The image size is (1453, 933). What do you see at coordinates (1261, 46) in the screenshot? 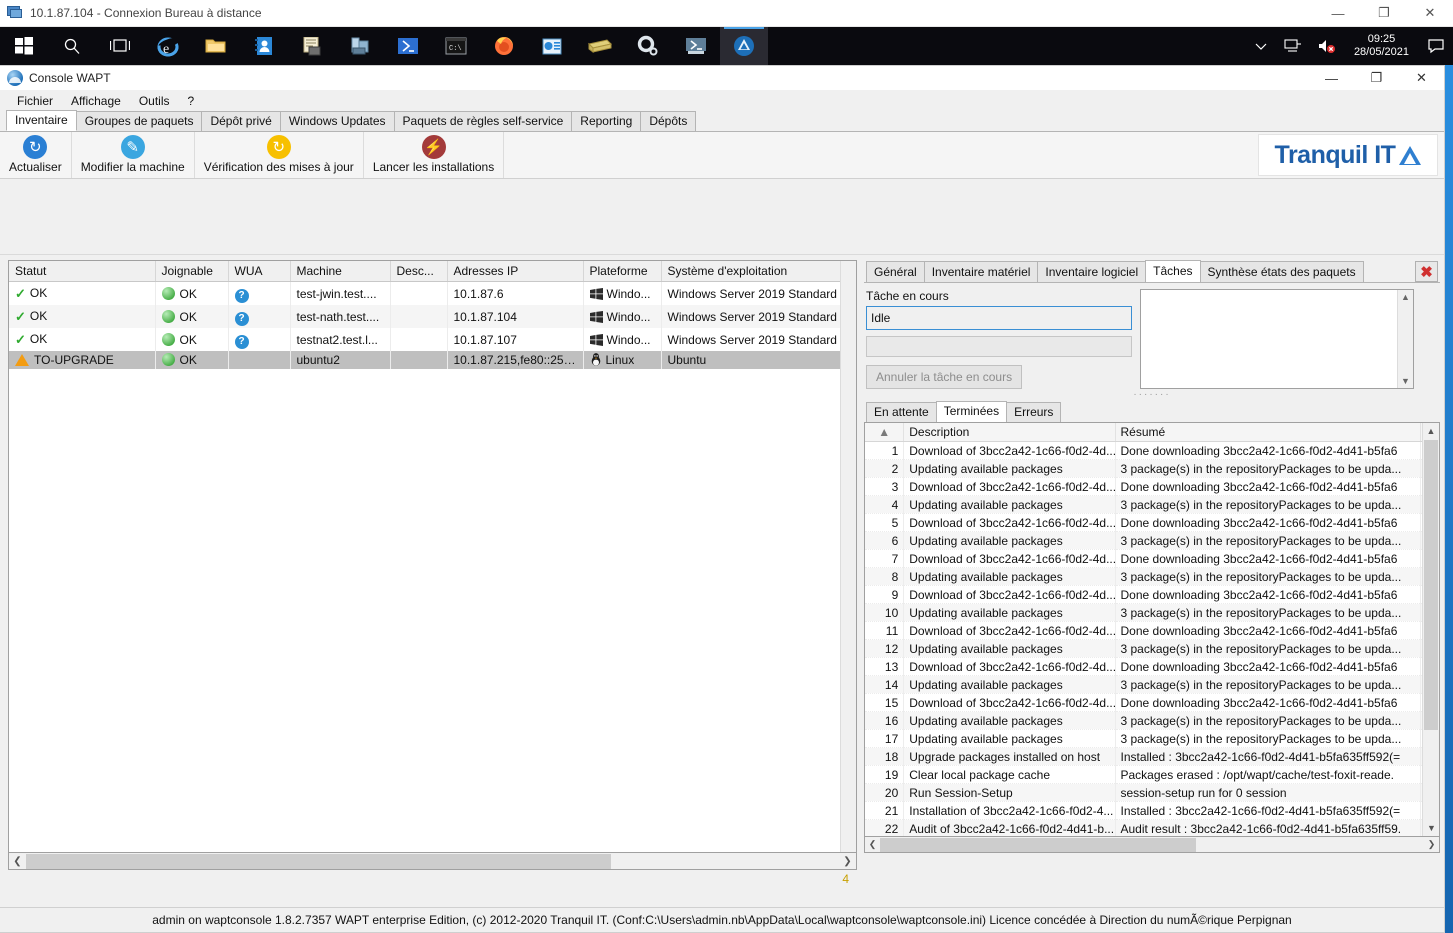
I see `chevron-up-icon` at bounding box center [1261, 46].